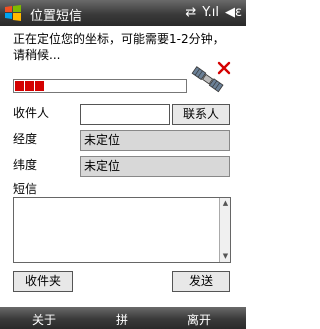 This screenshot has width=320, height=329. I want to click on send-button: 发送, so click(201, 281).